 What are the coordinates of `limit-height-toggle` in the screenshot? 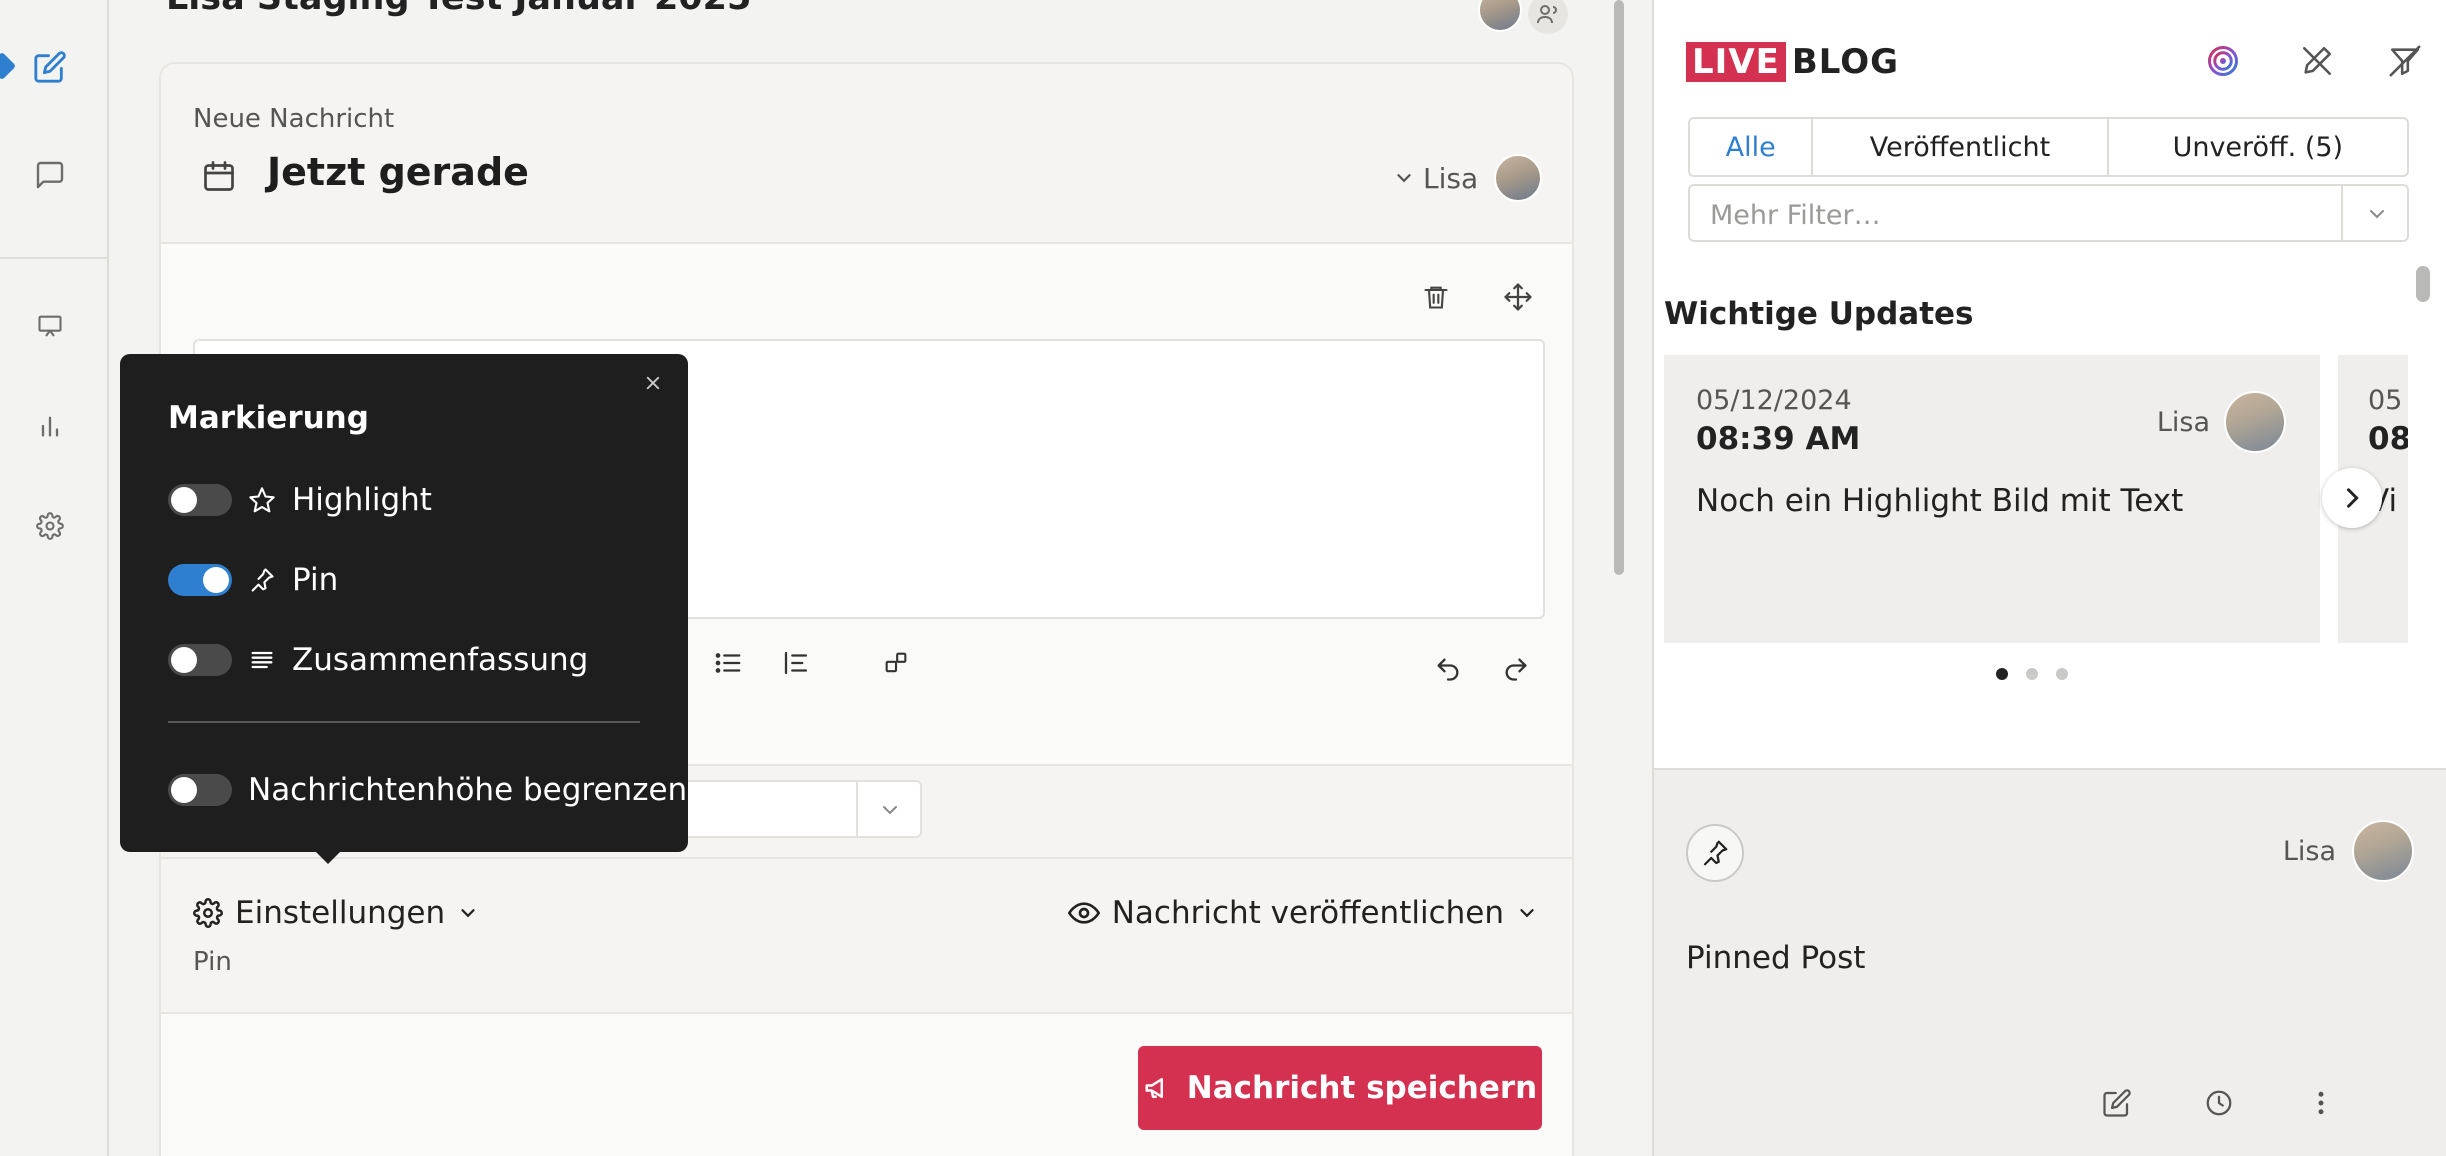 It's located at (200, 790).